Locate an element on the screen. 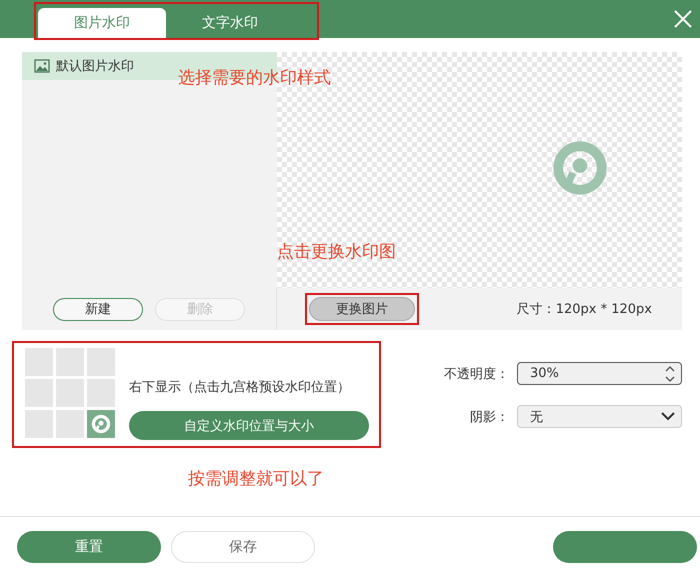 The width and height of the screenshot is (700, 572). footer-button: 保存 is located at coordinates (243, 547).